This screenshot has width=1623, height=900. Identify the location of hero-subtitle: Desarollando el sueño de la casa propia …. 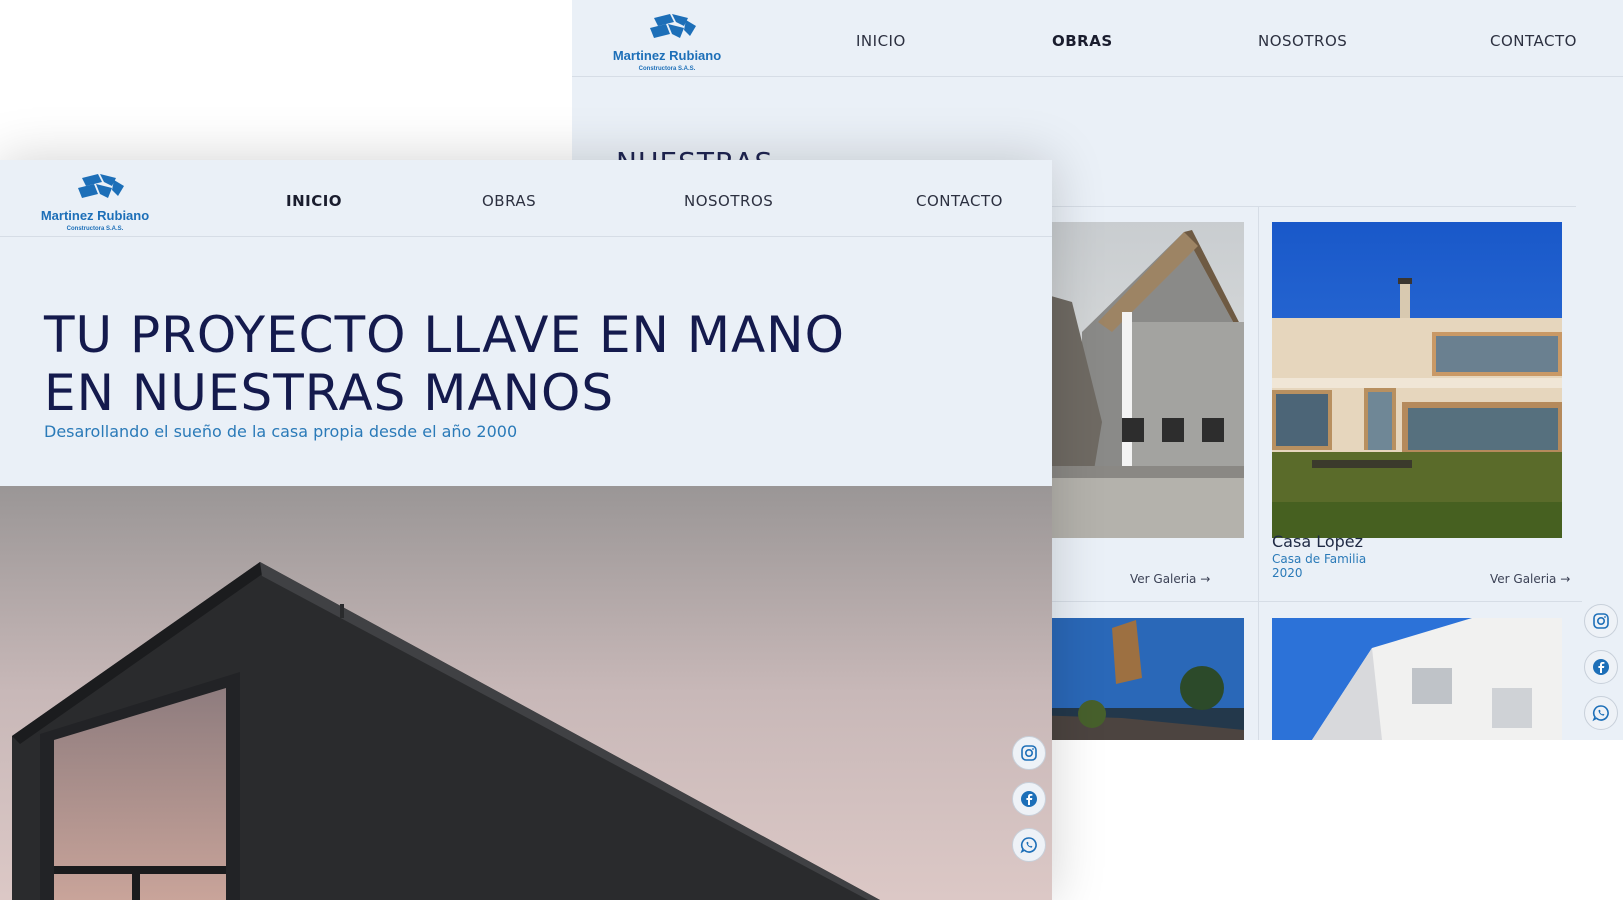
(281, 431).